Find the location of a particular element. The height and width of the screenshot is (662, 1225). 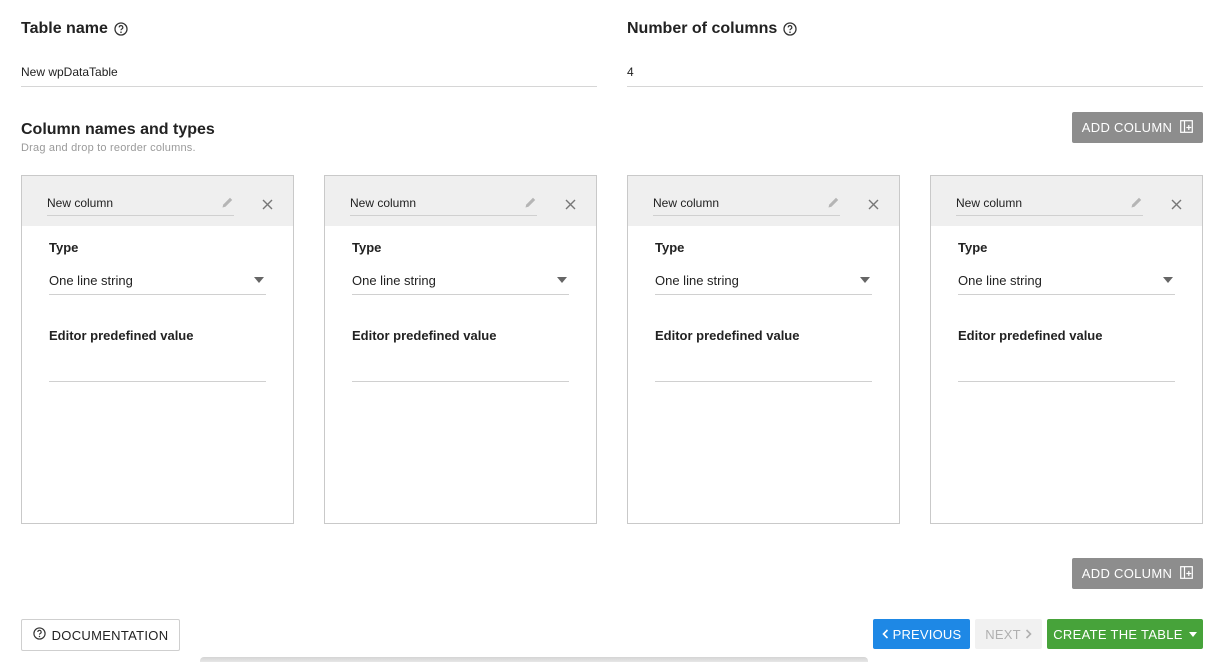

columns-section-subtitle: Drag and drop to reorder columns. is located at coordinates (108, 148).